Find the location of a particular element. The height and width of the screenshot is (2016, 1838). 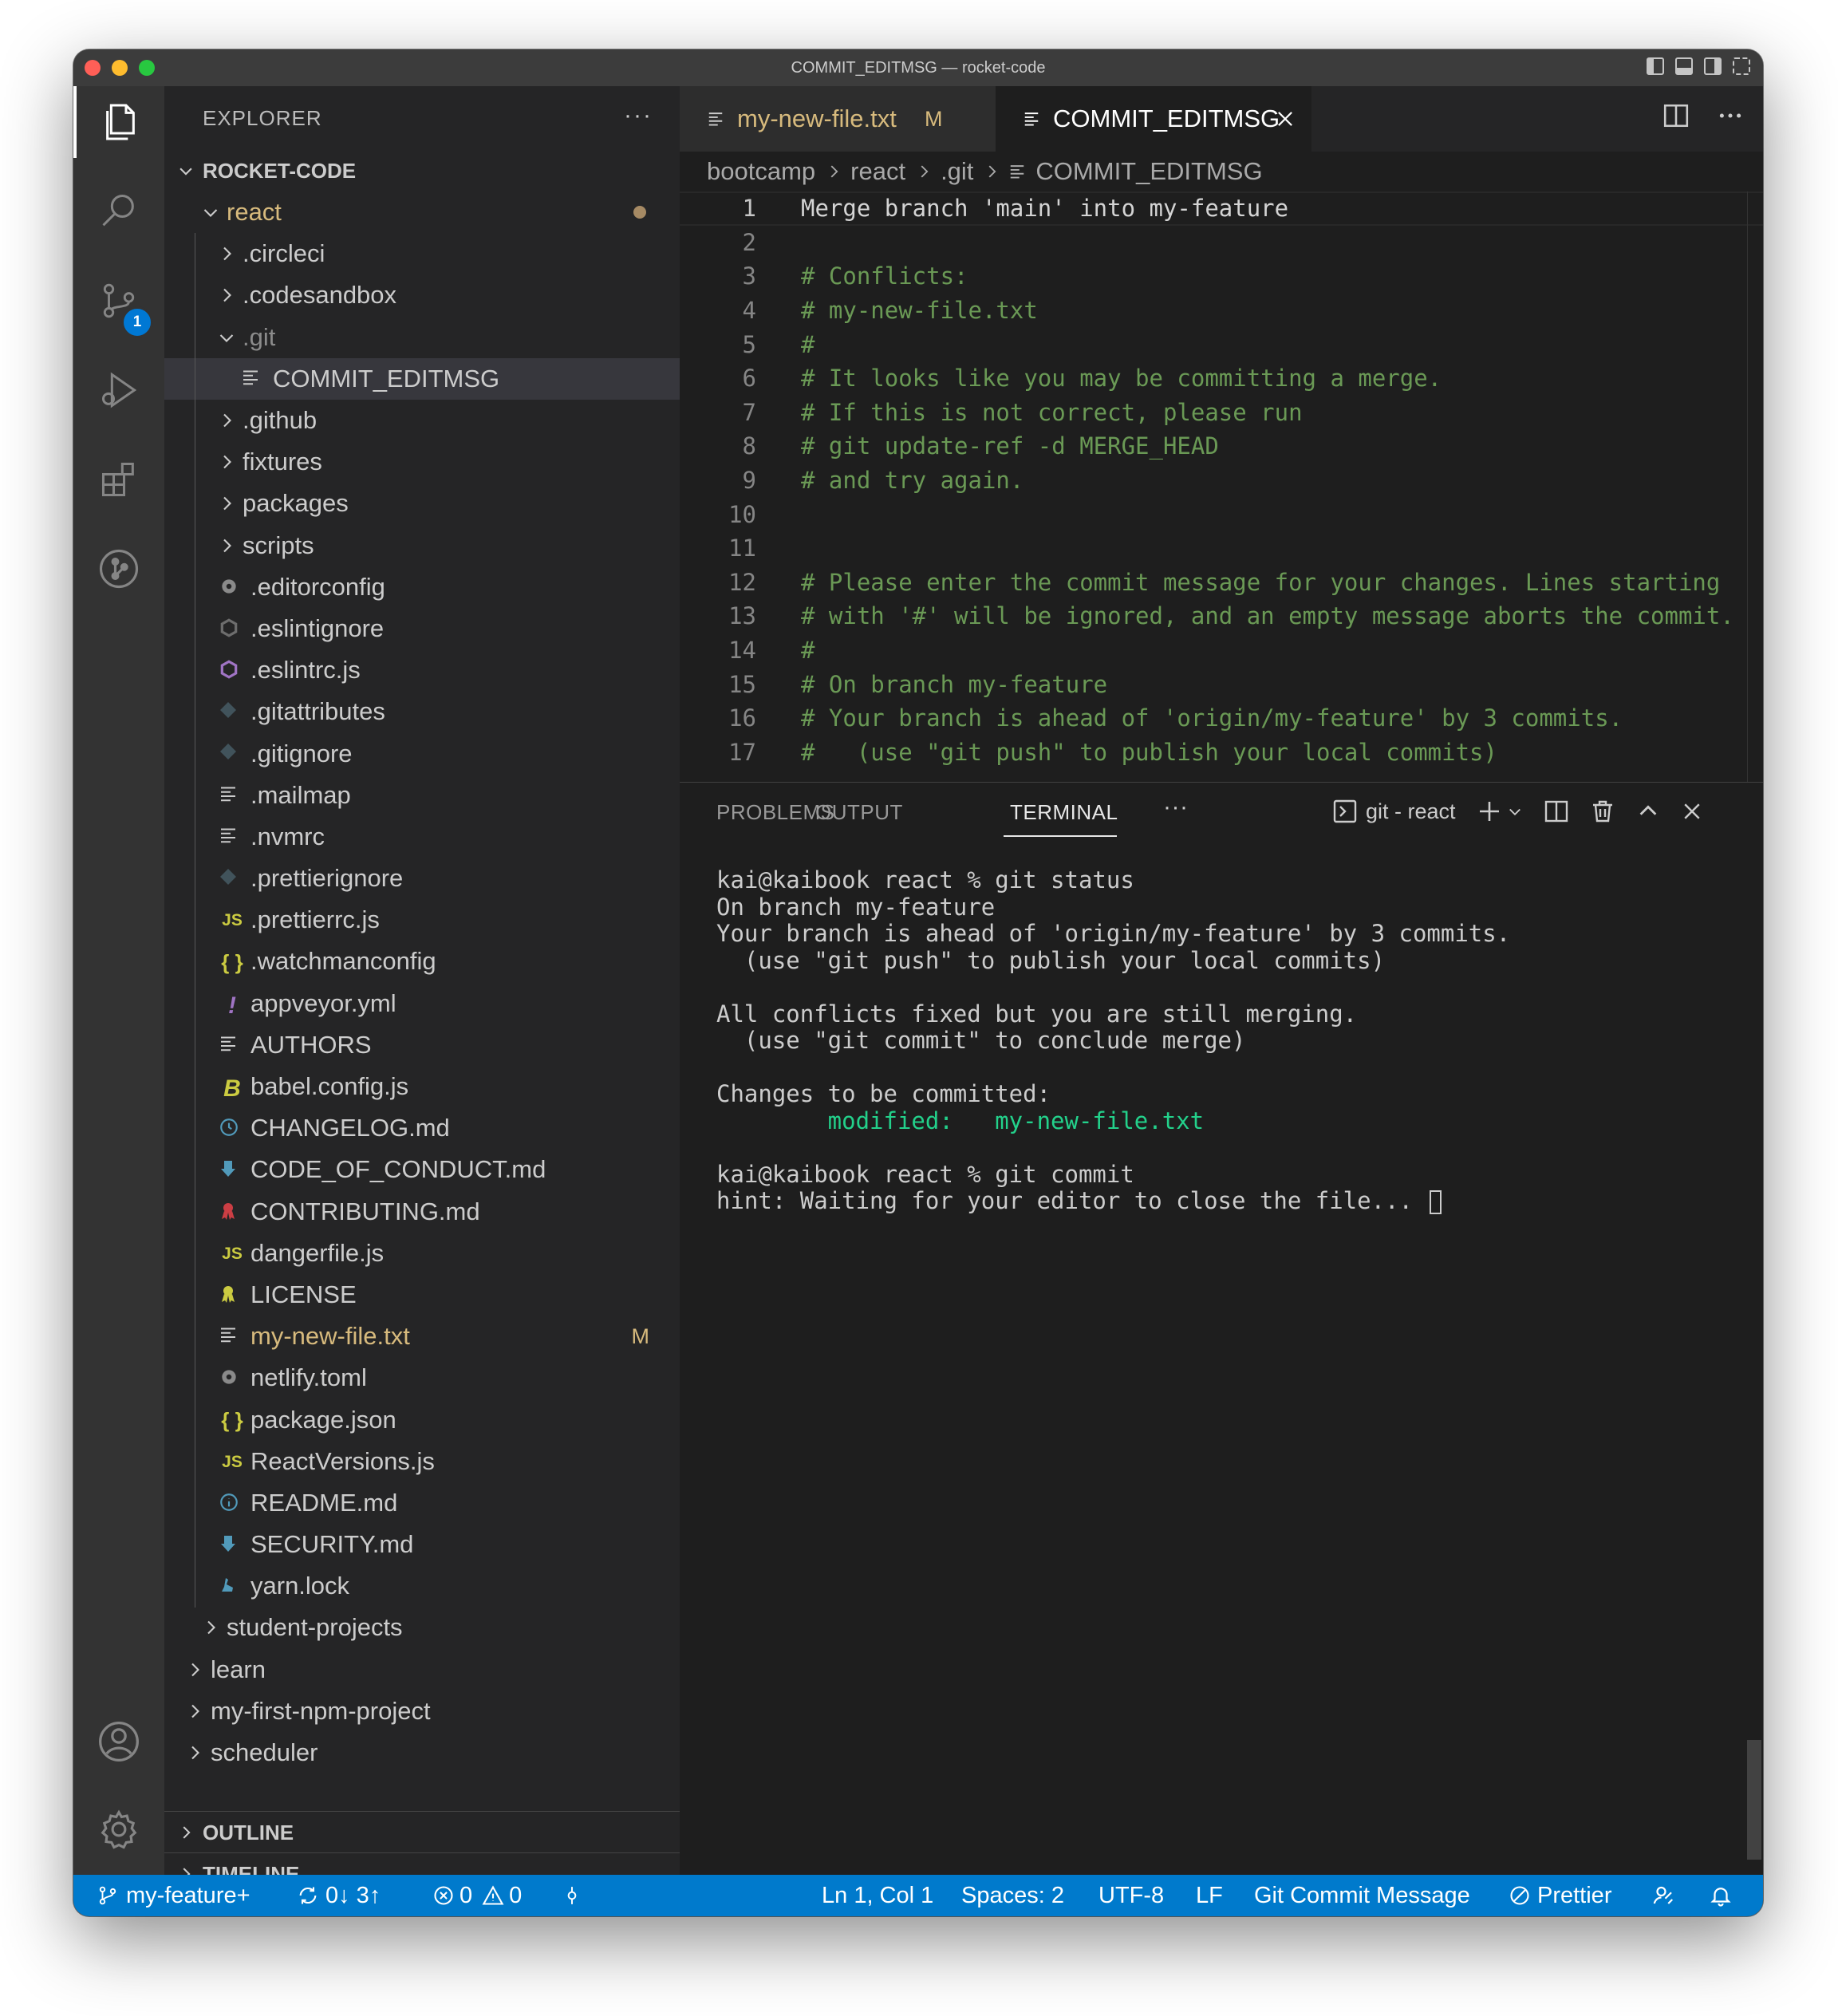

settings-gear-icon is located at coordinates (118, 1829).